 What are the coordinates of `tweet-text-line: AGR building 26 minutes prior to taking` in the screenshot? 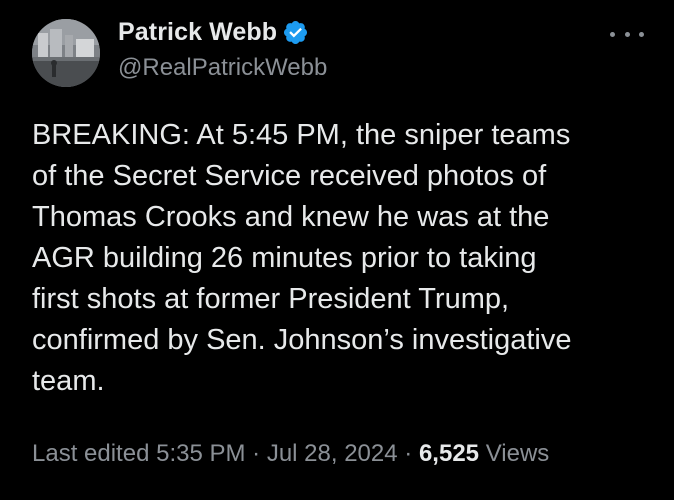 It's located at (284, 258).